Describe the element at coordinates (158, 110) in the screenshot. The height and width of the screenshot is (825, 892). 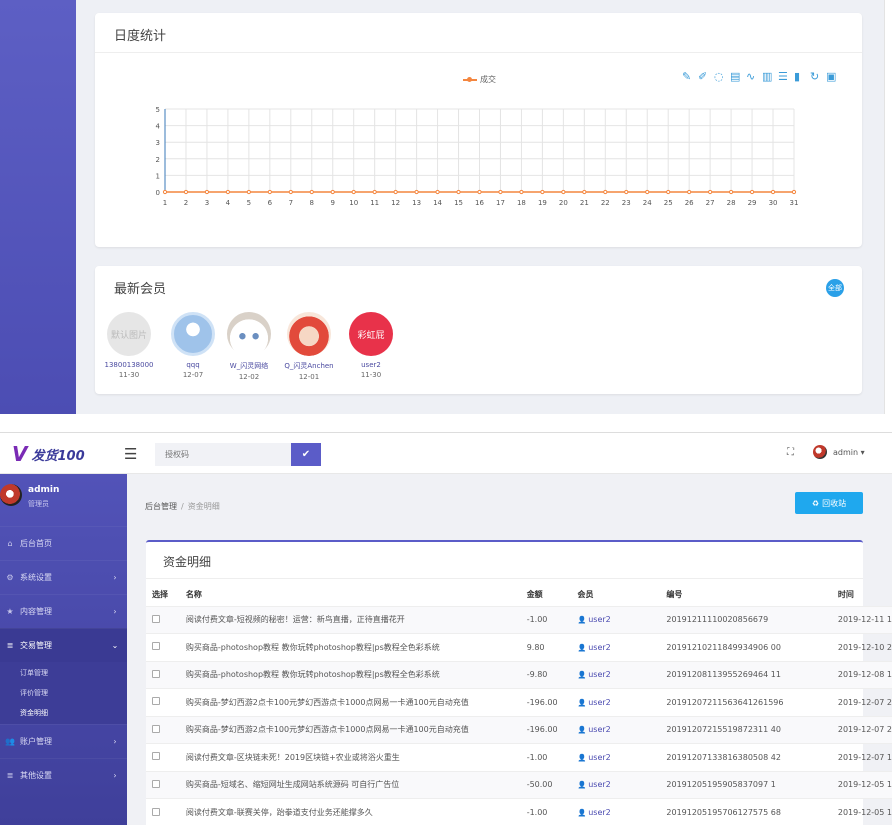
I see `y-tick-label: 5` at that location.